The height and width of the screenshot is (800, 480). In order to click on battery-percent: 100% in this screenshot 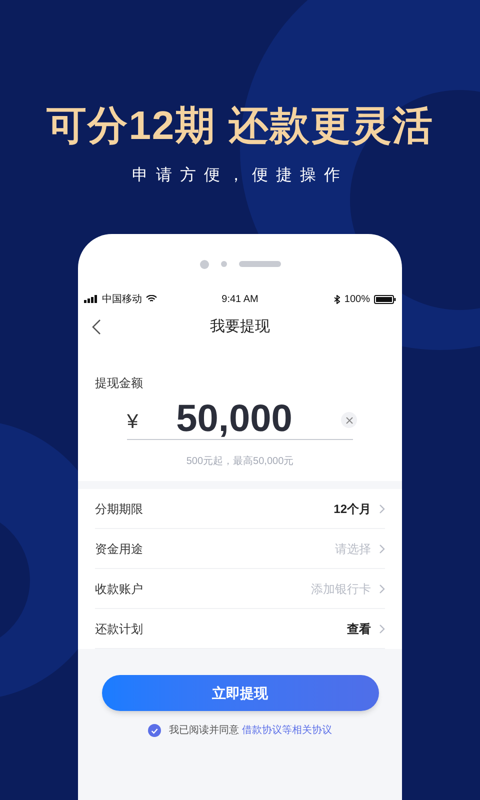, I will do `click(357, 299)`.